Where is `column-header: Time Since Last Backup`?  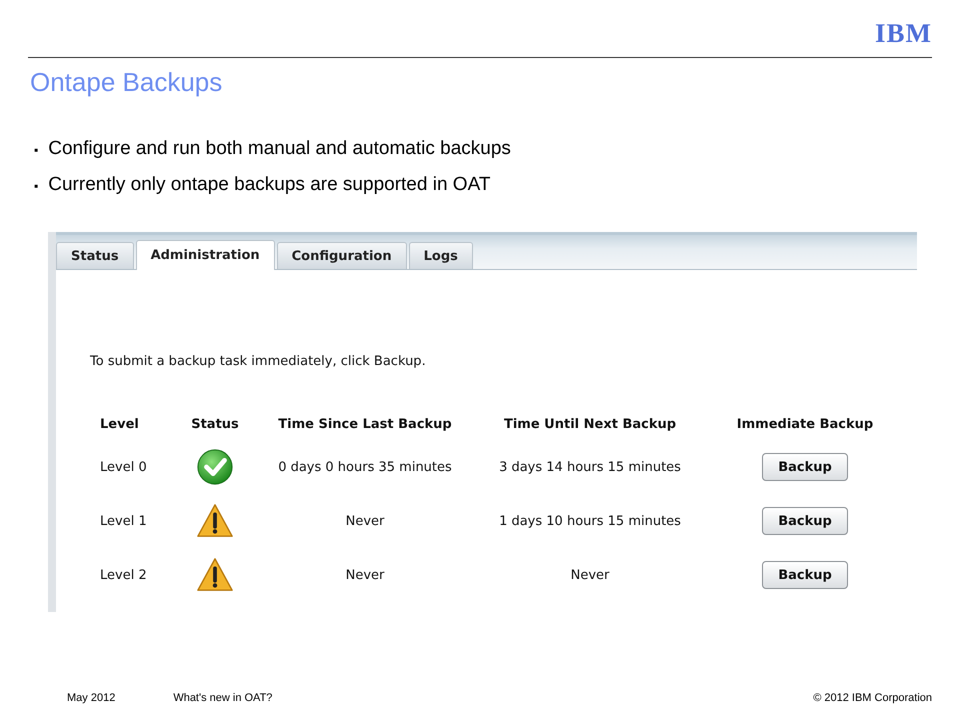
column-header: Time Since Last Backup is located at coordinates (365, 425).